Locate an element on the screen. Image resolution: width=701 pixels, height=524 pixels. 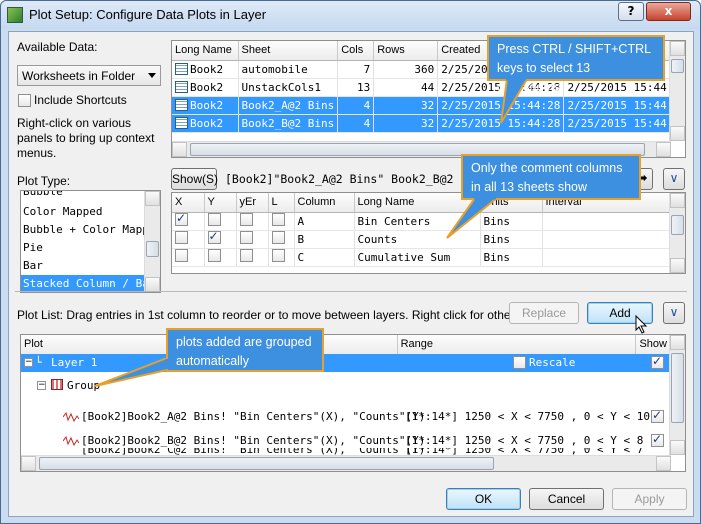
rescale-checkbox is located at coordinates (519, 362).